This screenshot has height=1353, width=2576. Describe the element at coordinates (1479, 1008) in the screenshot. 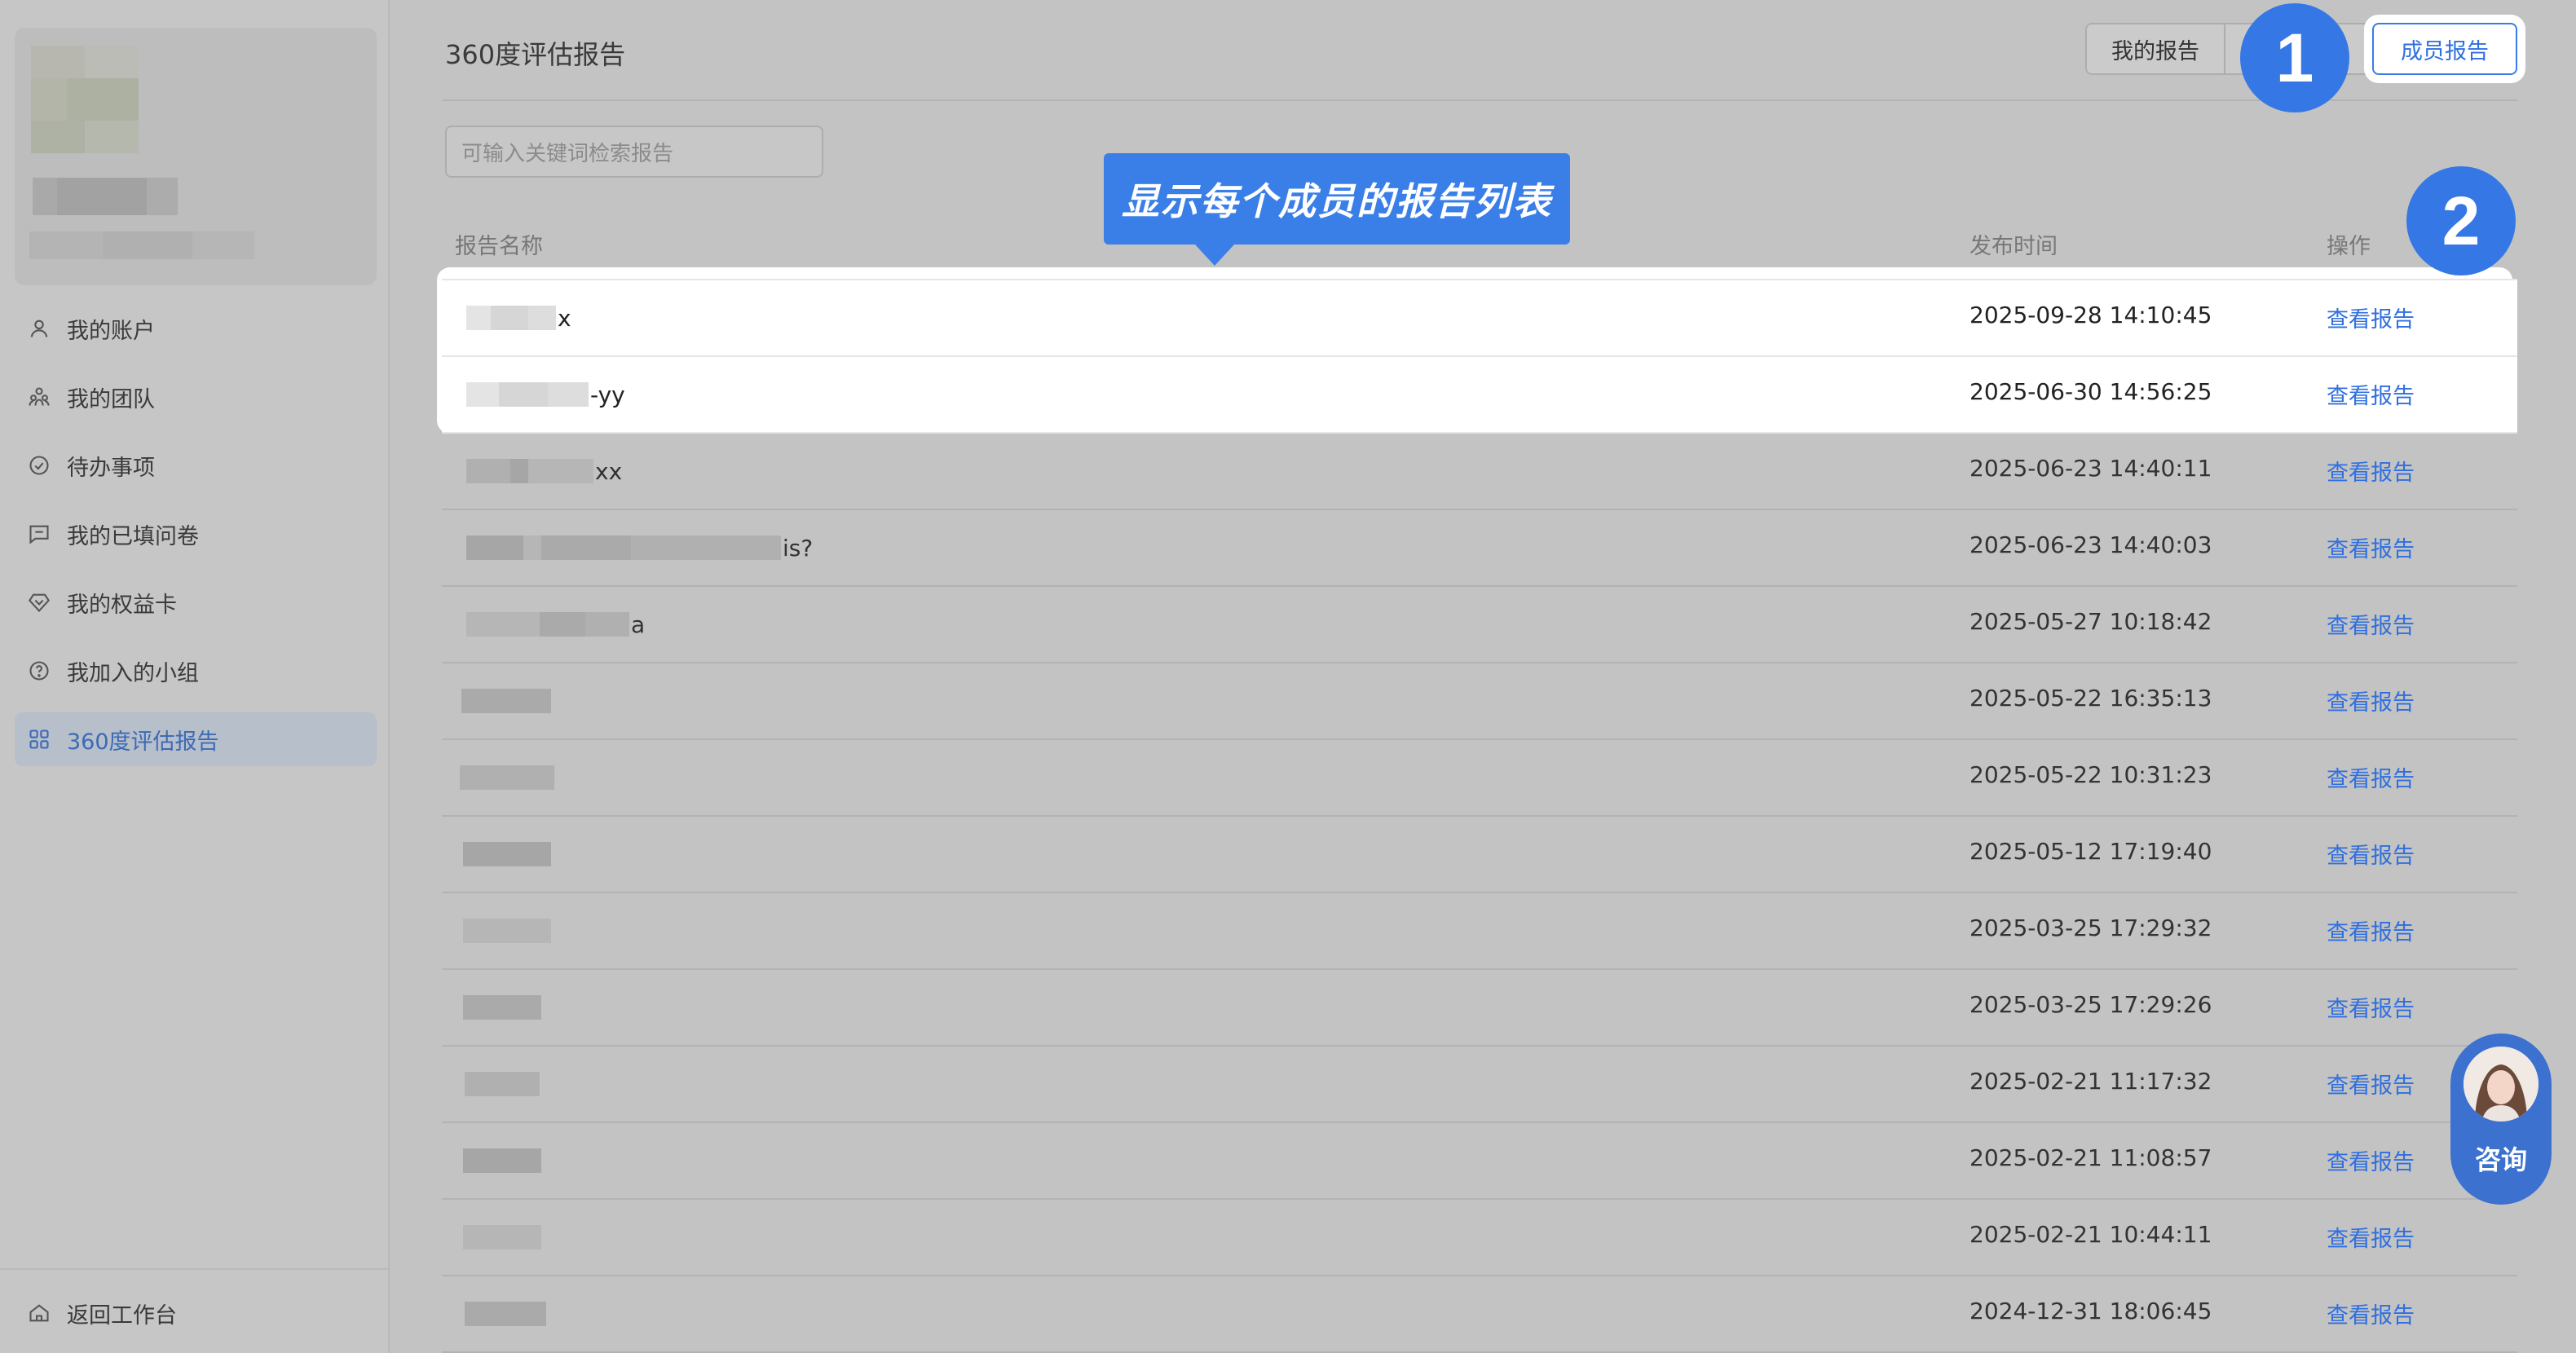

I see `table-row: 2025-03-25 17:29:26 查看报告` at that location.